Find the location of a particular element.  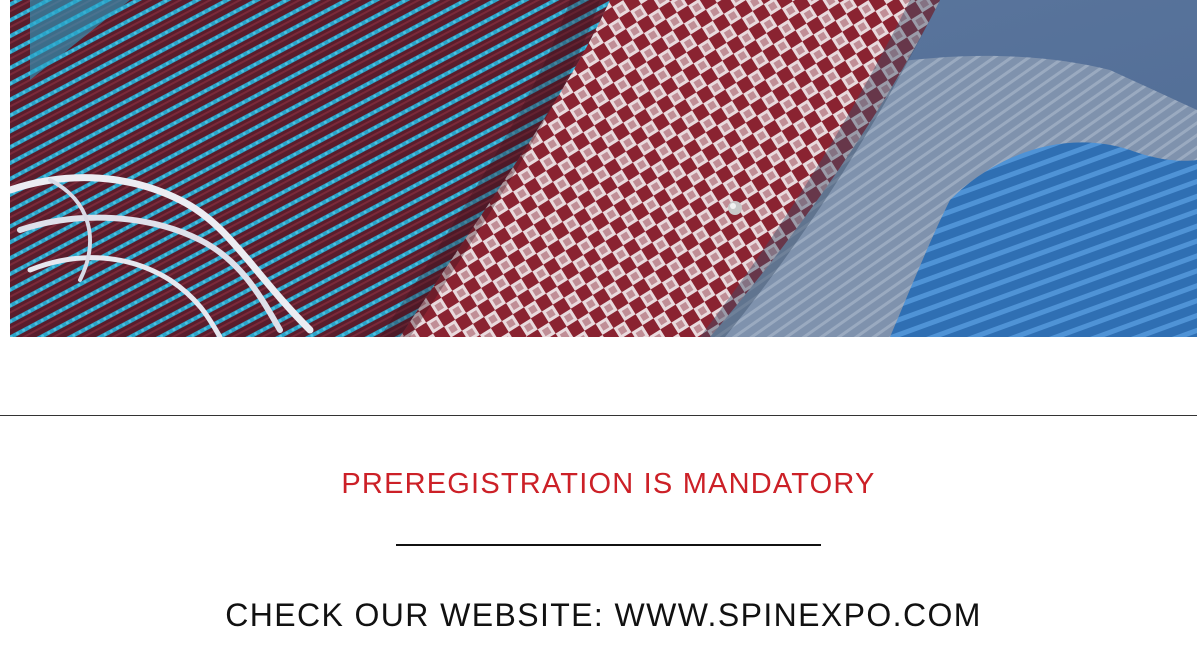

website-callout: CHECK OUR WEBSITE: WWW.SPINEXPO.COM is located at coordinates (598, 615).